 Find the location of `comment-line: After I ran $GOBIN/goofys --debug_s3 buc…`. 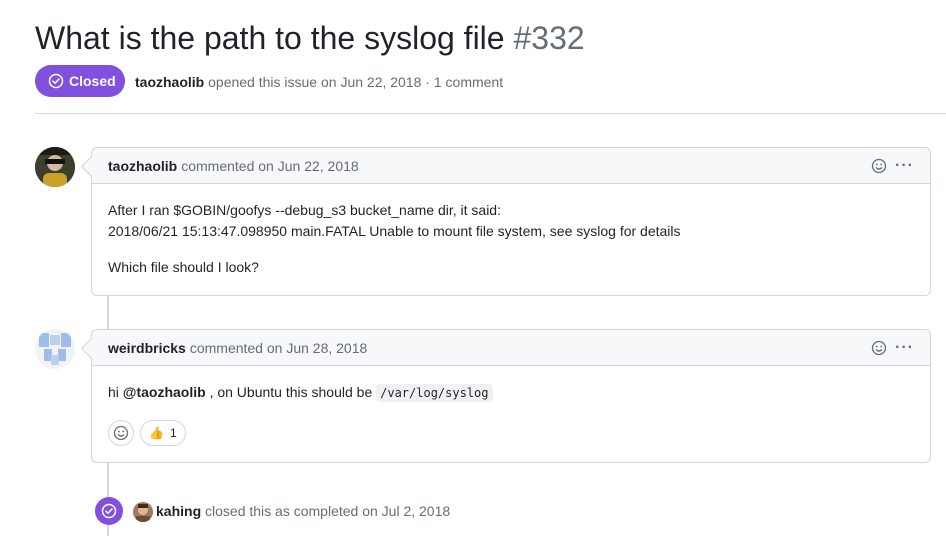

comment-line: After I ran $GOBIN/goofys --debug_s3 buc… is located at coordinates (304, 210).